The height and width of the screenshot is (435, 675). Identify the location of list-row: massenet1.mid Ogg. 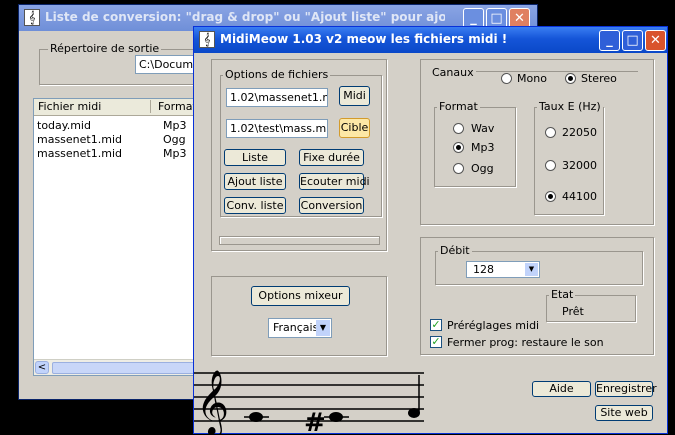
(117, 140).